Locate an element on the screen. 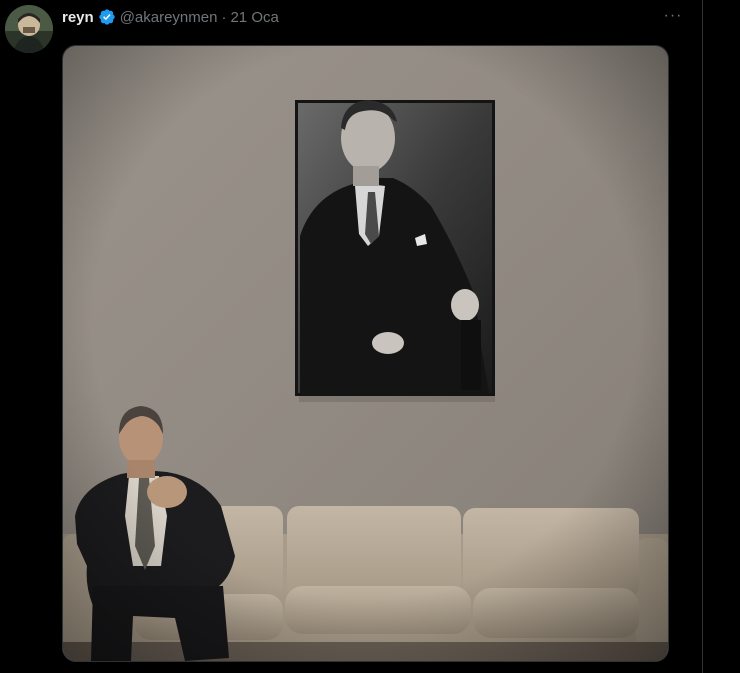  handle: @akareynmen is located at coordinates (169, 17).